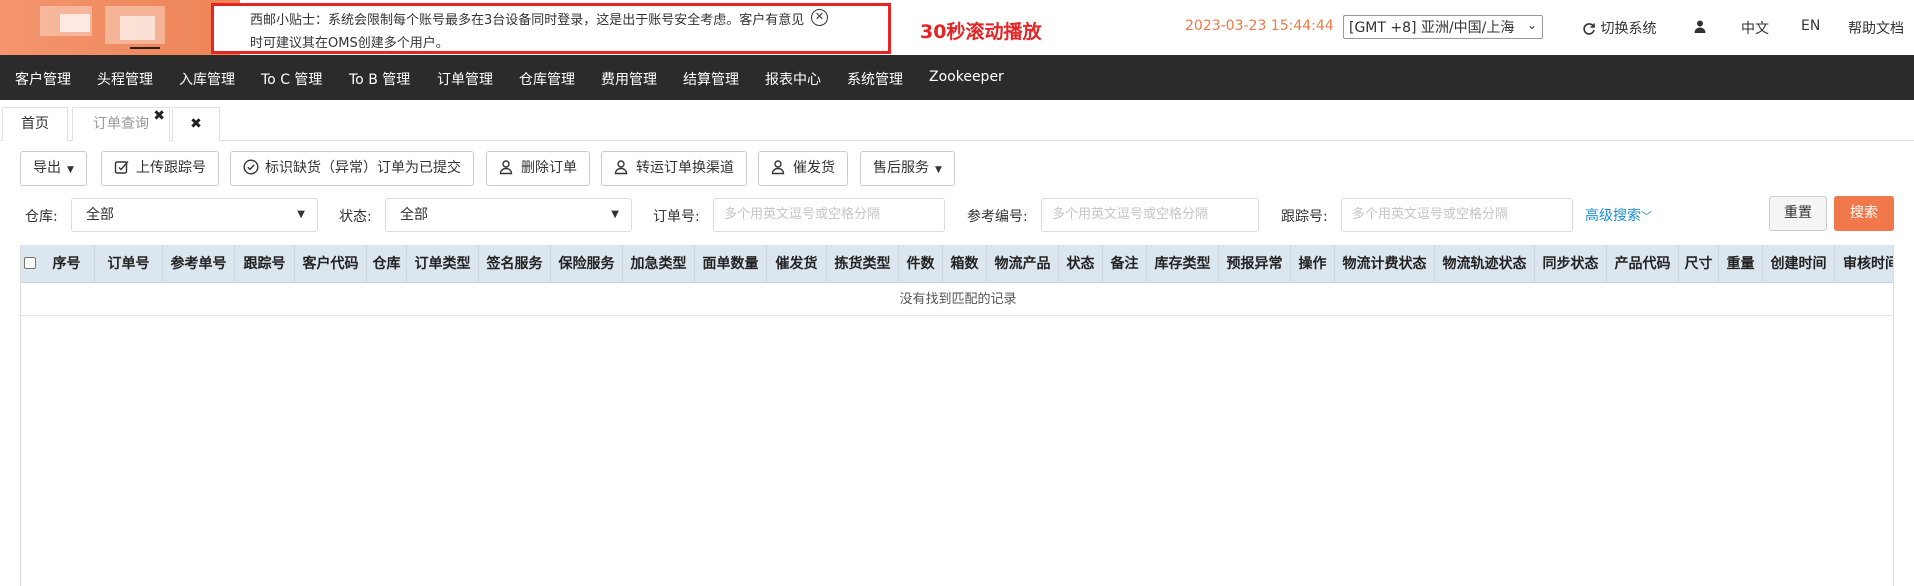 This screenshot has height=586, width=1914. Describe the element at coordinates (1613, 216) in the screenshot. I see `advanced-search-label: 高级搜索` at that location.